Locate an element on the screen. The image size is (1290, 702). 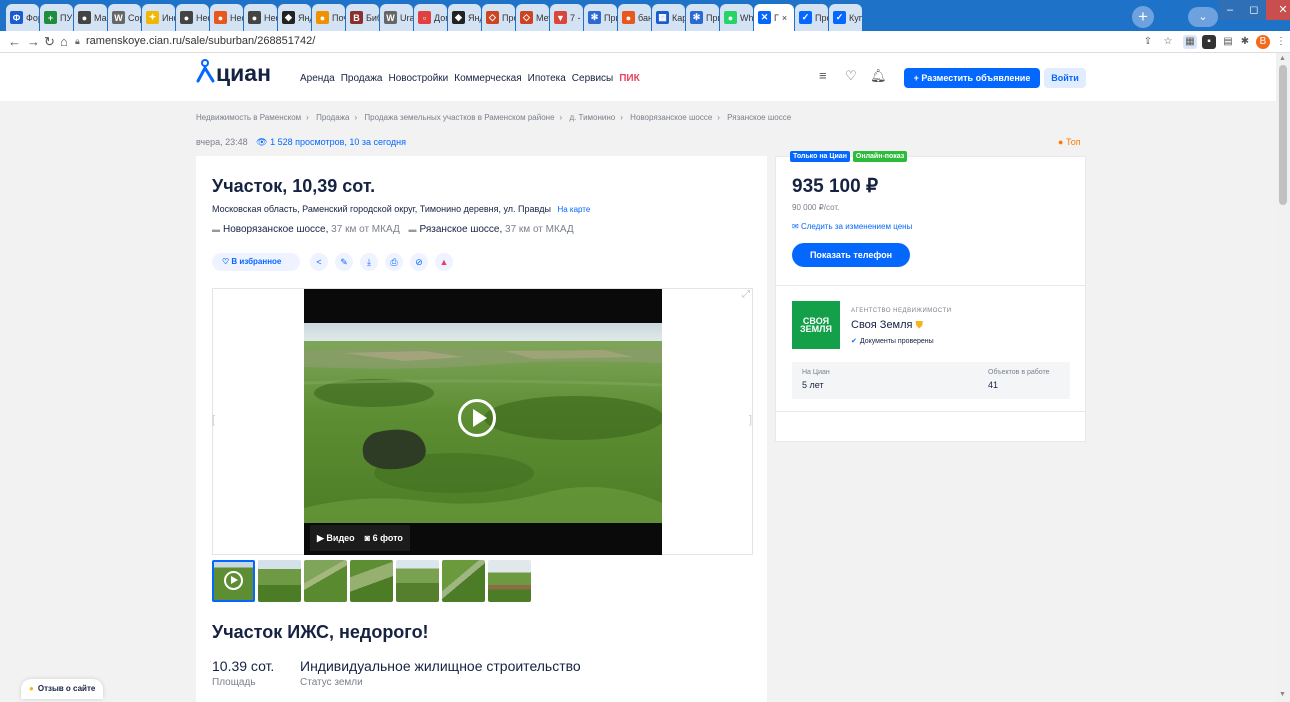
highway-name: Рязанское шоссе, is located at coordinates (461, 229).